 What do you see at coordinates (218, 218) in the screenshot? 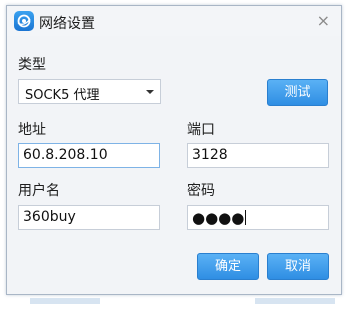
I see `password-mask: ●●●●` at bounding box center [218, 218].